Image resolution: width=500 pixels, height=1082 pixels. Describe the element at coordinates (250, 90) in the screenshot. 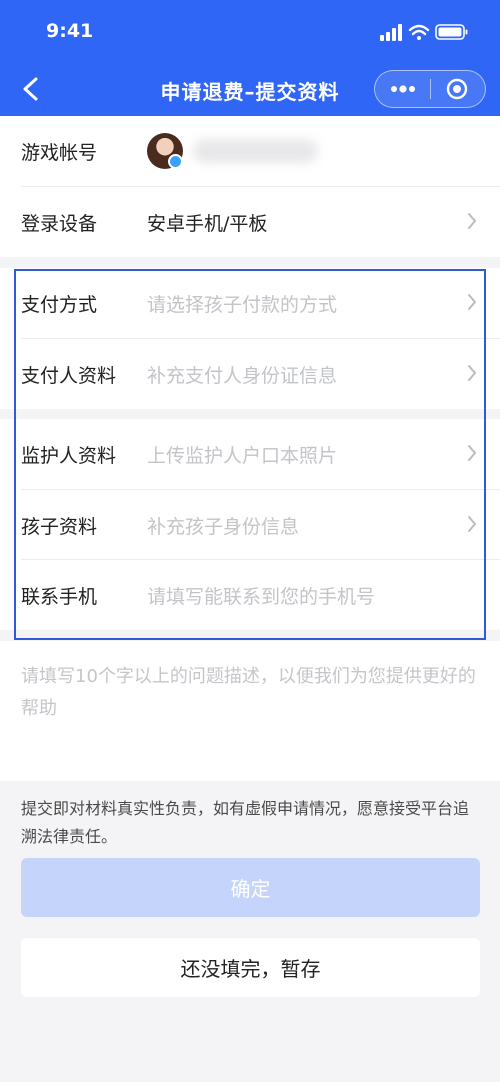

I see `nav-bar: 申请退费–提交资料` at that location.